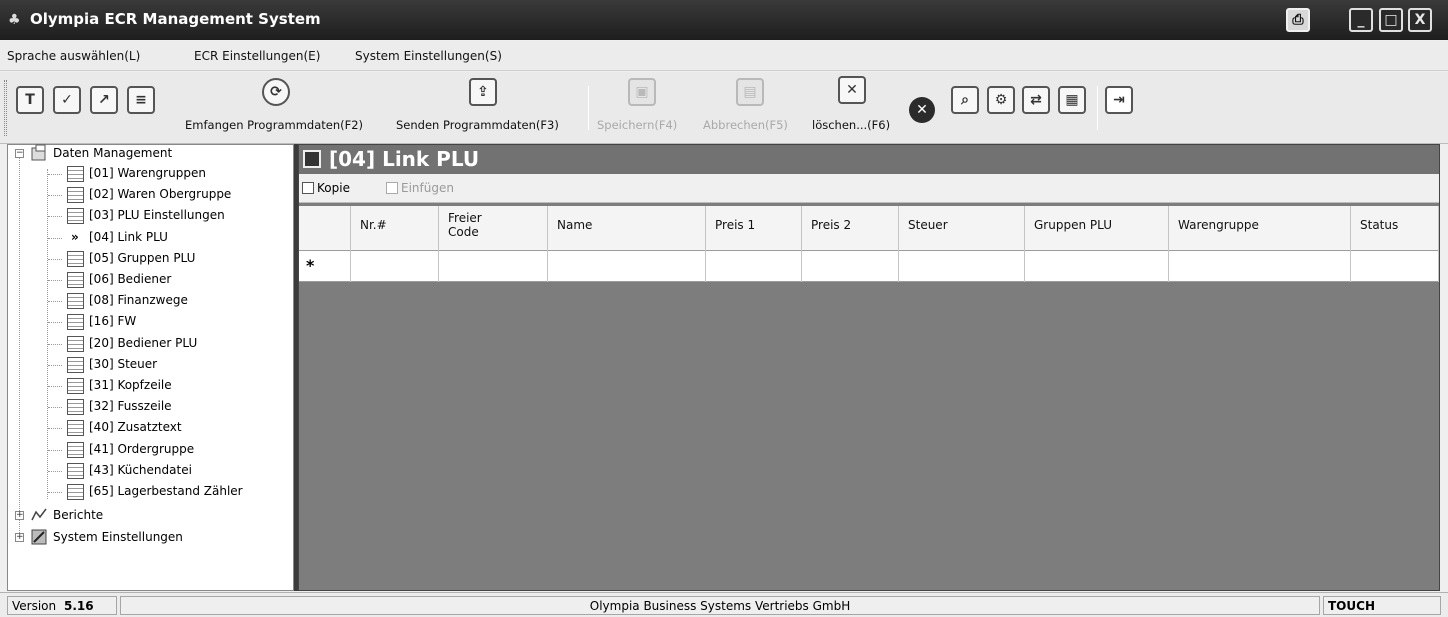 This screenshot has height=617, width=1448. Describe the element at coordinates (965, 100) in the screenshot. I see `search-icon: ⌕` at that location.